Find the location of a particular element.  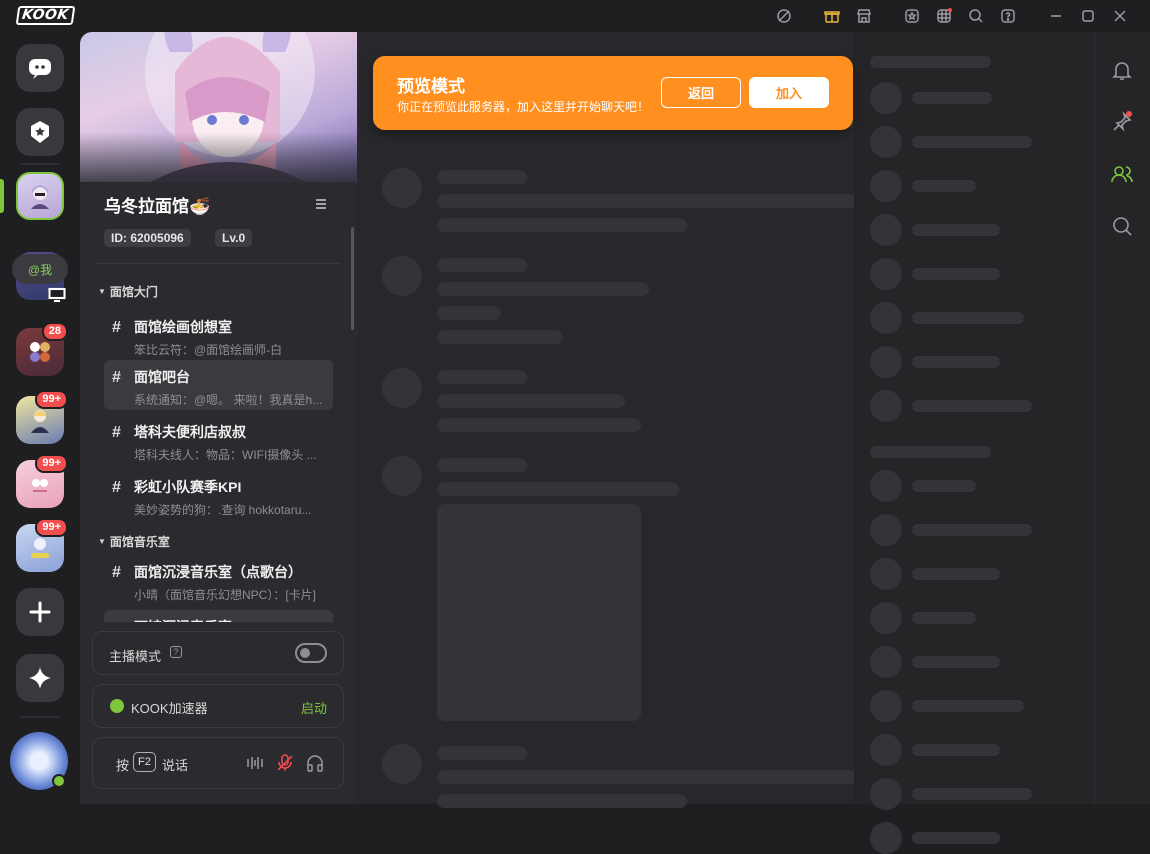

guild-4: 99+ is located at coordinates (42, 417).